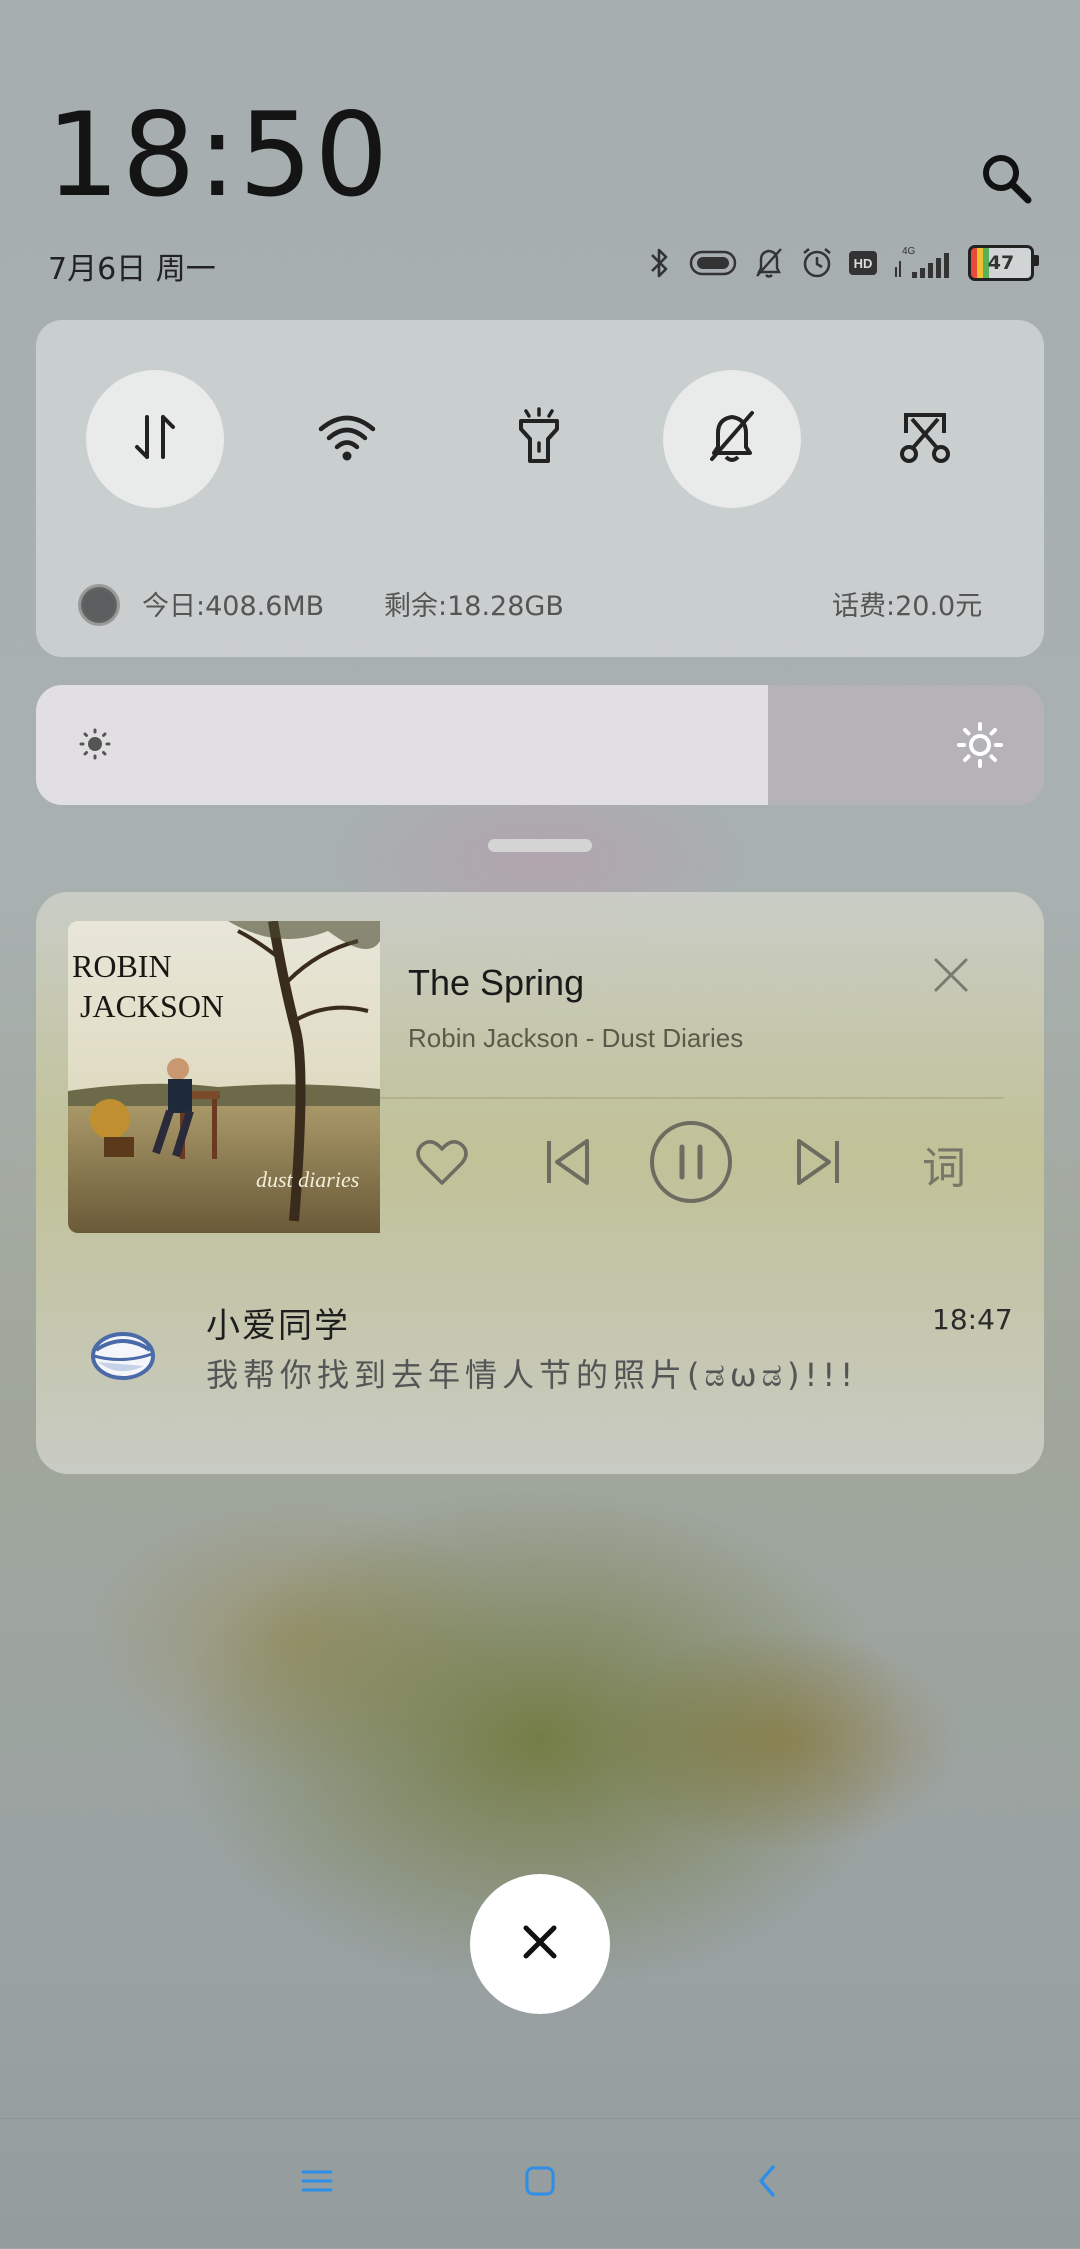 This screenshot has height=2249, width=1080. I want to click on brightness-fill, so click(402, 745).